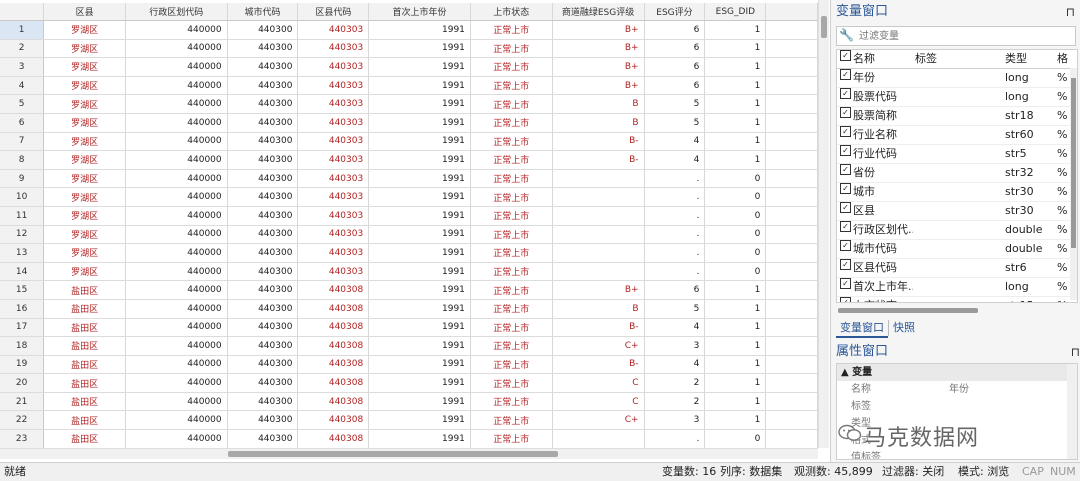  I want to click on column-header: 区县, so click(84, 12).